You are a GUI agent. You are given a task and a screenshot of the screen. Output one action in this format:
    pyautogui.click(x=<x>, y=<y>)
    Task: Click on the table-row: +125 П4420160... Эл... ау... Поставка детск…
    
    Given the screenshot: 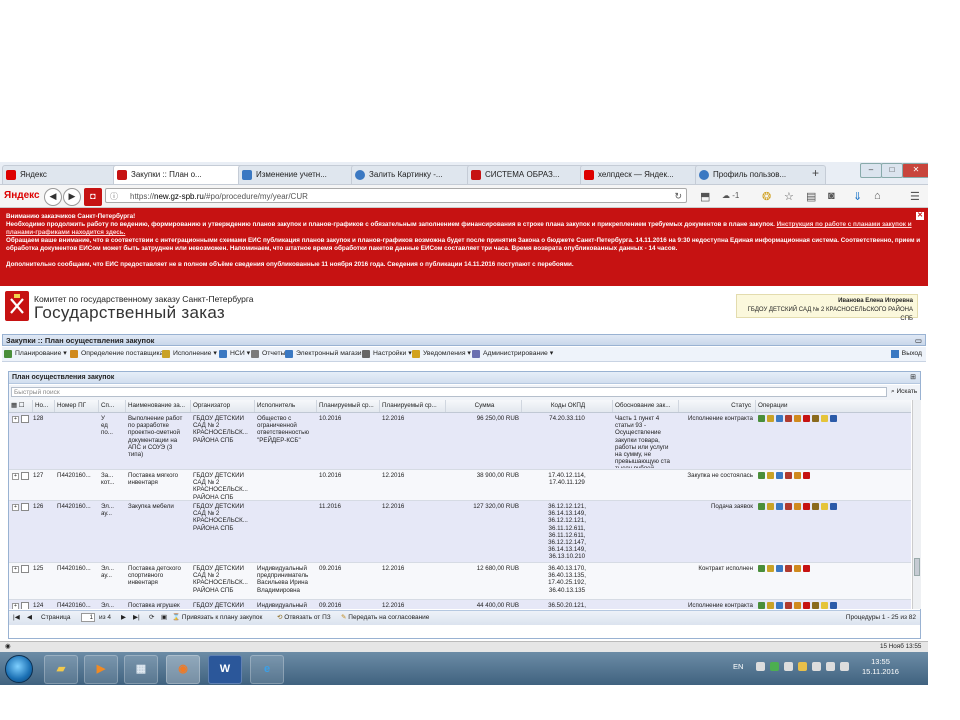 What is the action you would take?
    pyautogui.click(x=460, y=581)
    